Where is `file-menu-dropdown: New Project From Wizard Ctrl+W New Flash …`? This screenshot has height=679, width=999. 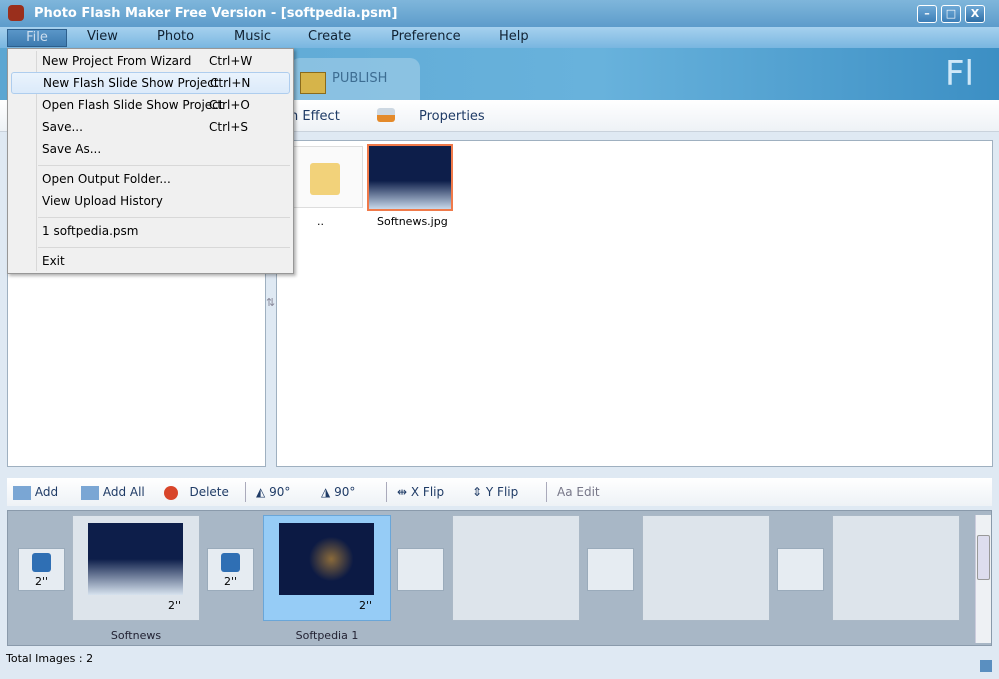
file-menu-dropdown: New Project From Wizard Ctrl+W New Flash … is located at coordinates (150, 161).